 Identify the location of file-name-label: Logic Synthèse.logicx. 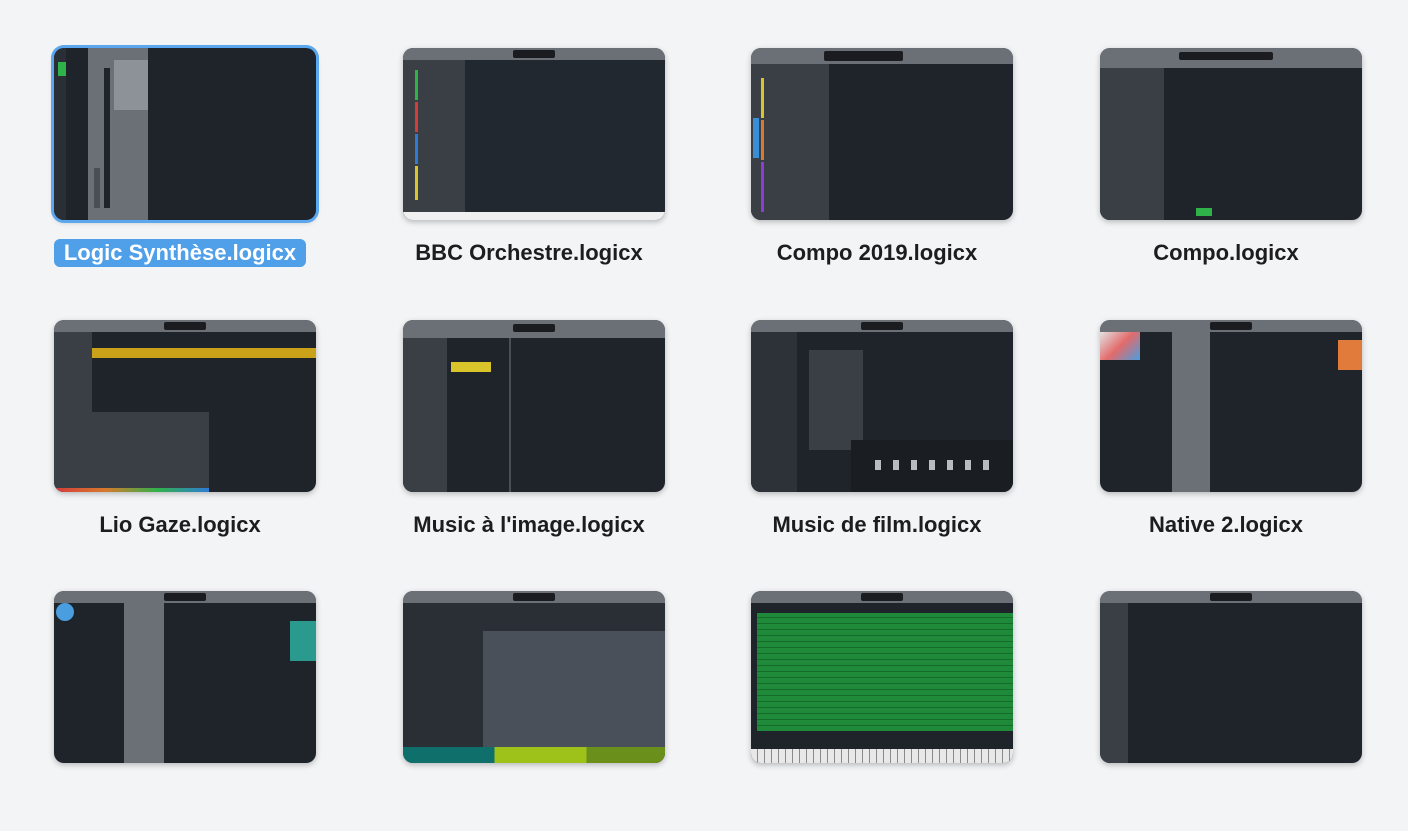
(180, 253).